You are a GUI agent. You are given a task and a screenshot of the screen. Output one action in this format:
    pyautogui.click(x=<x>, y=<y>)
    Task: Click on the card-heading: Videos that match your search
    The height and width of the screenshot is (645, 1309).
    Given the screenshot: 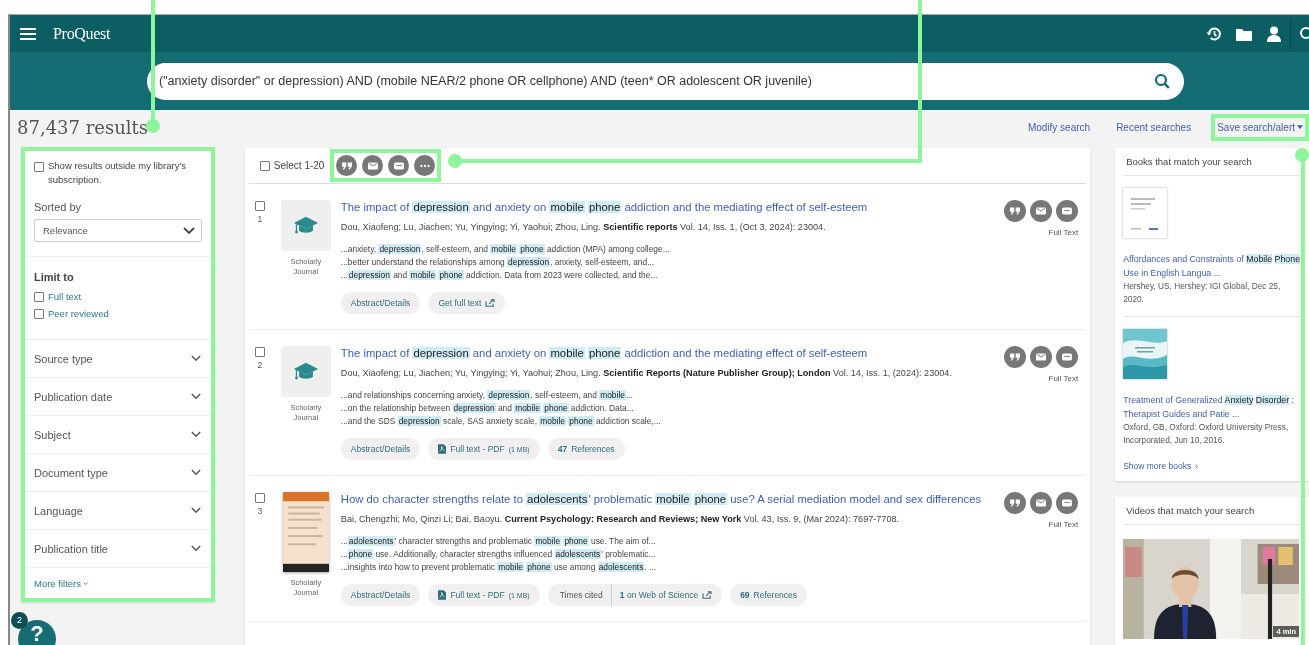 What is the action you would take?
    pyautogui.click(x=1212, y=511)
    